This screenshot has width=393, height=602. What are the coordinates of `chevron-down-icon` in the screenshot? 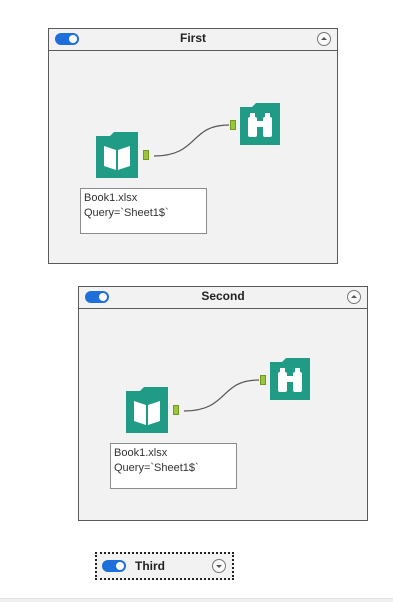 It's located at (219, 566).